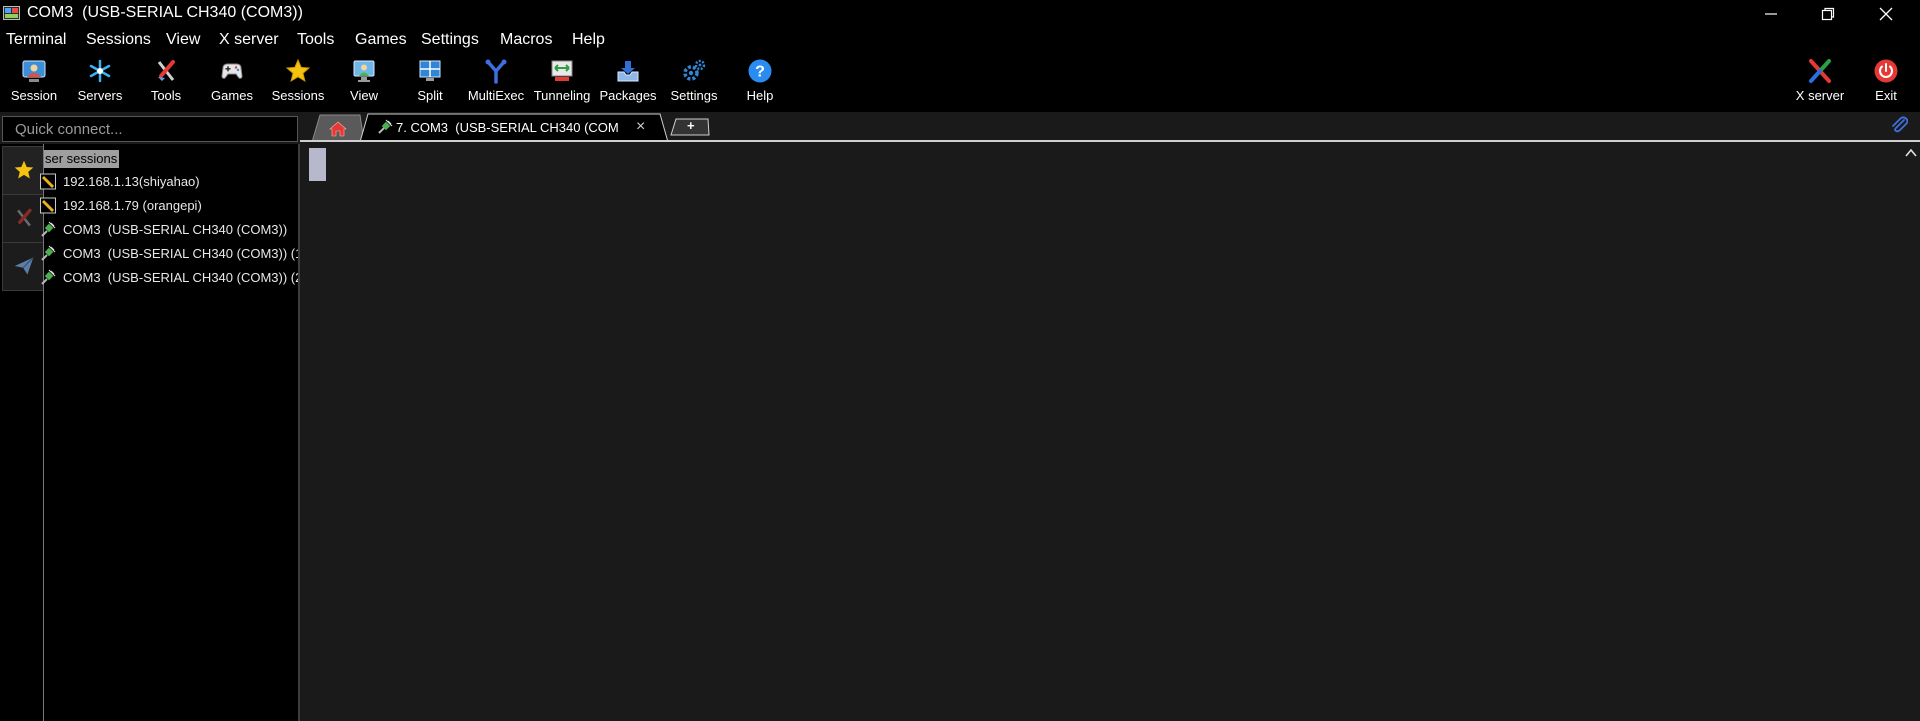  I want to click on servers-button: Servers, so click(100, 82).